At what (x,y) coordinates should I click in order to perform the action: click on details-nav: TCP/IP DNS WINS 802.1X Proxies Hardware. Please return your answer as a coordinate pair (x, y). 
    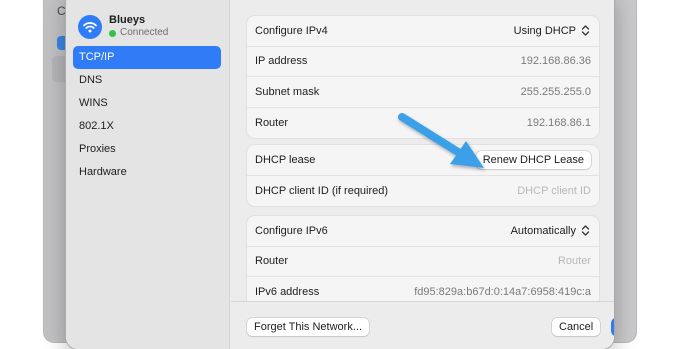
    Looking at the image, I should click on (147, 115).